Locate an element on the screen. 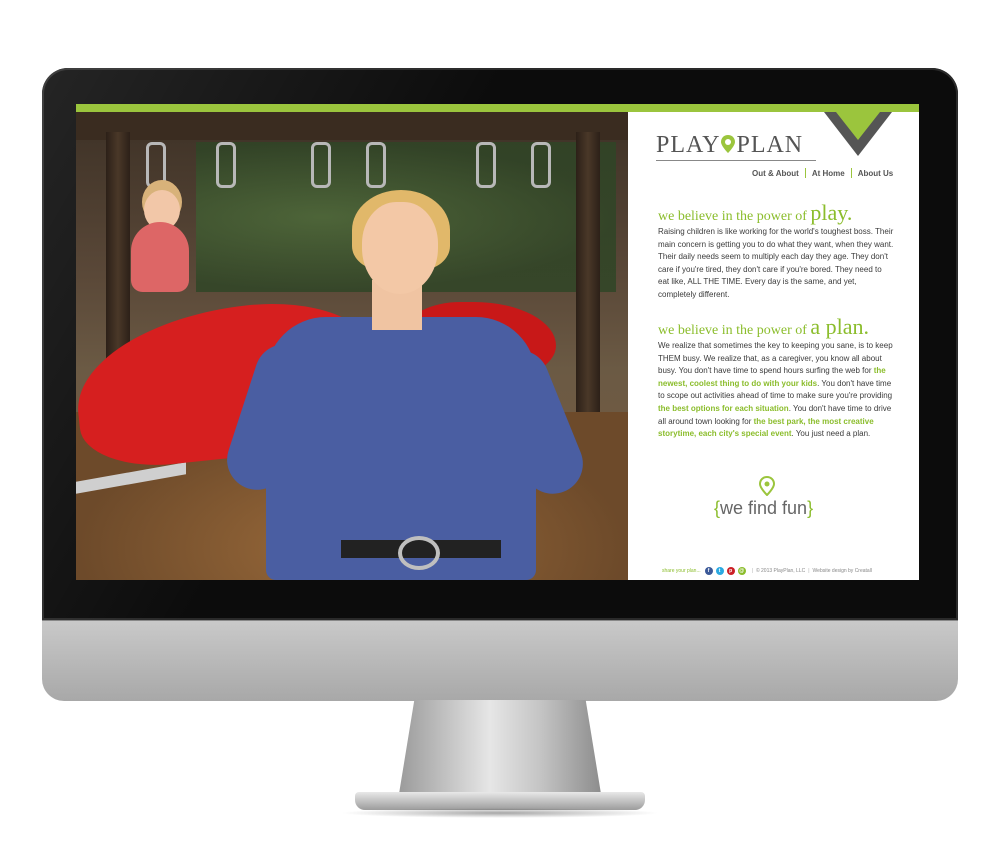 The height and width of the screenshot is (857, 1000). copyright-text: © 2013 PlayPlan, LLC is located at coordinates (780, 571).